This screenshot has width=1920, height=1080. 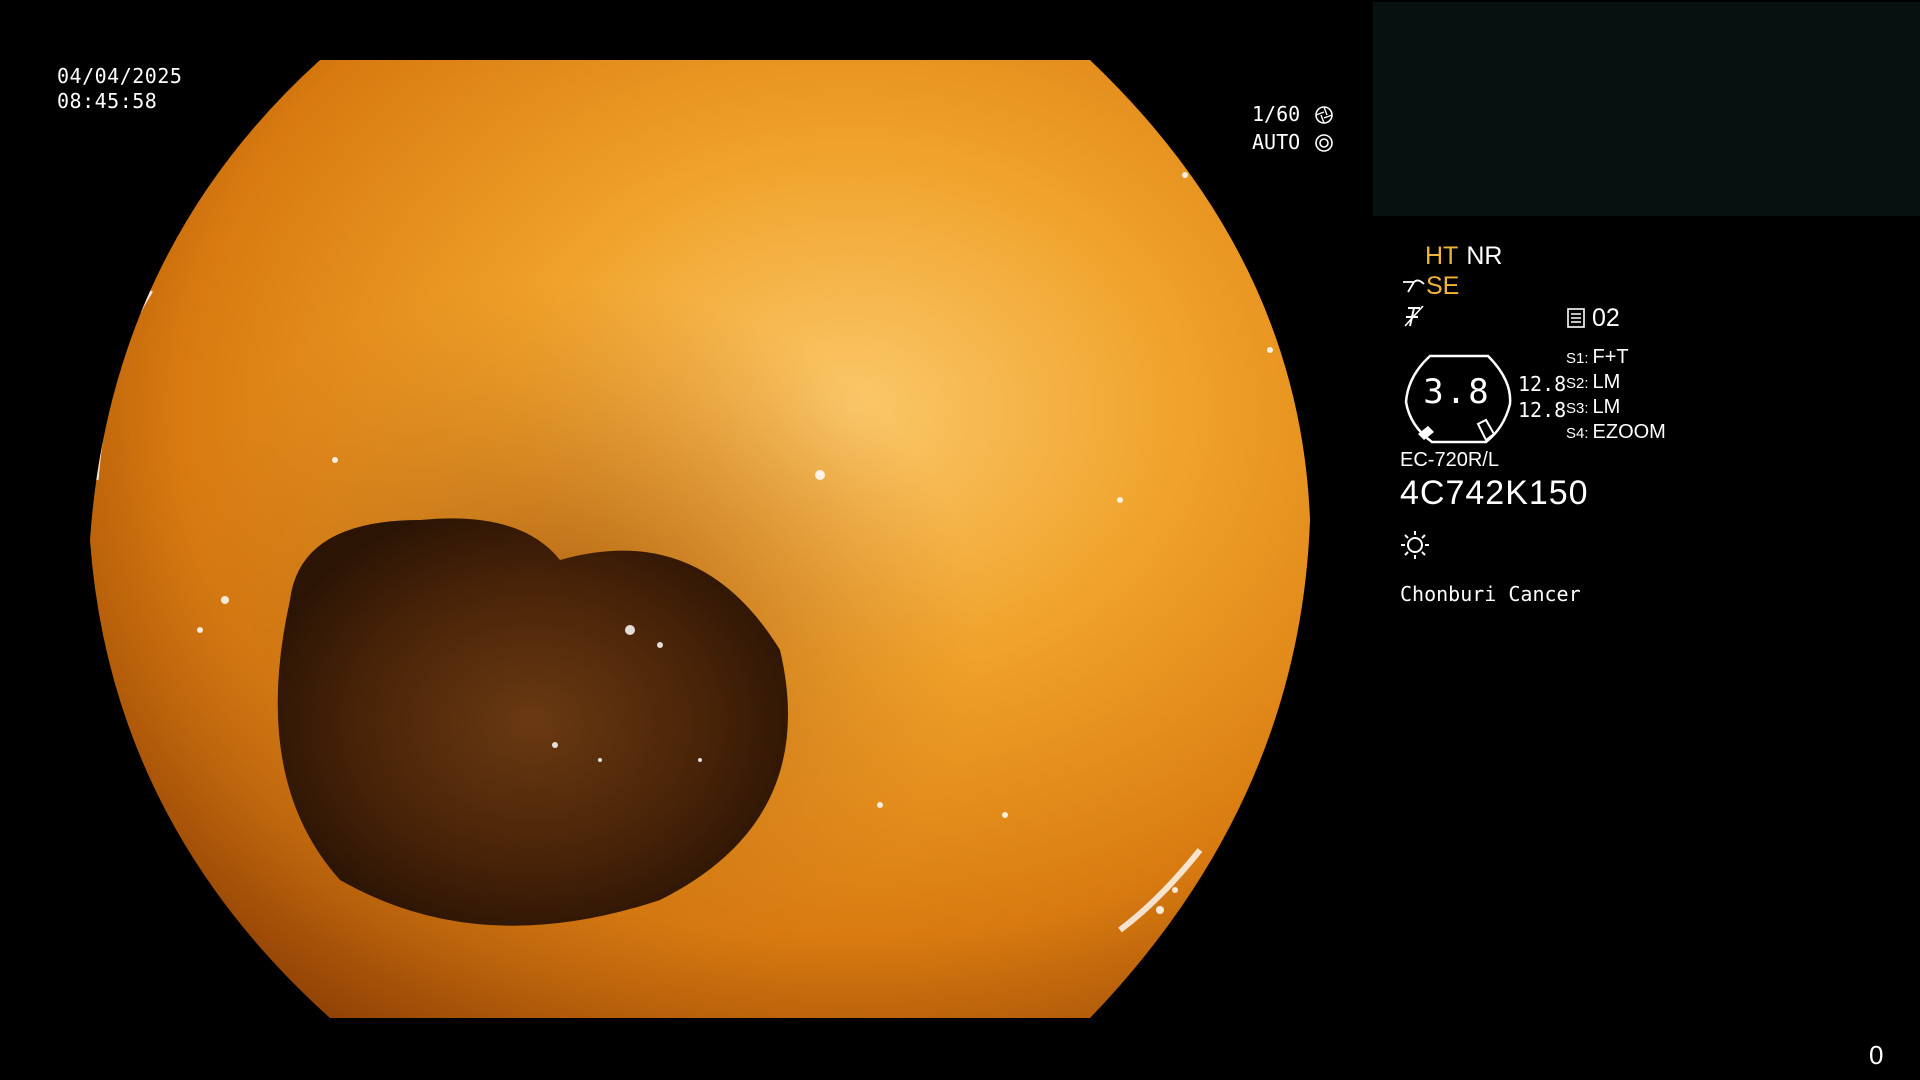 I want to click on aperture-icon, so click(x=1324, y=115).